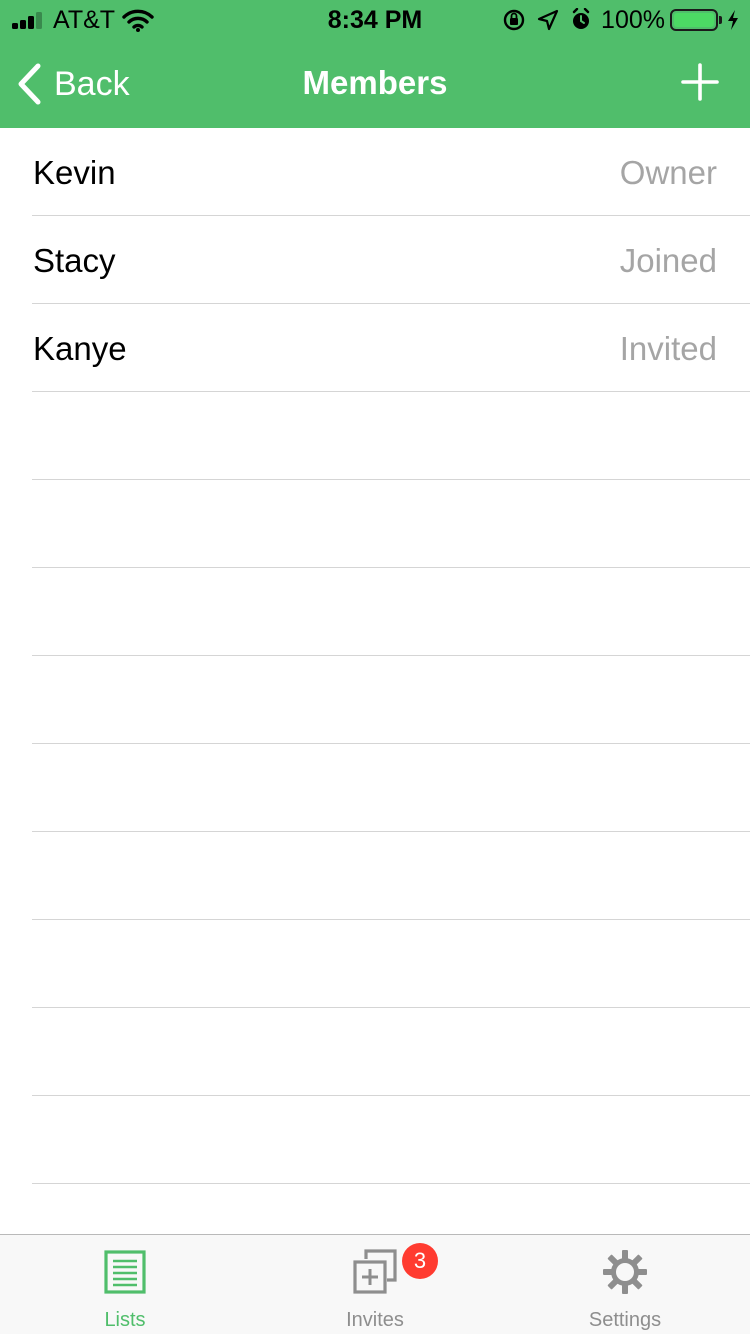 The image size is (750, 1334). I want to click on invites-badge: 3, so click(420, 1261).